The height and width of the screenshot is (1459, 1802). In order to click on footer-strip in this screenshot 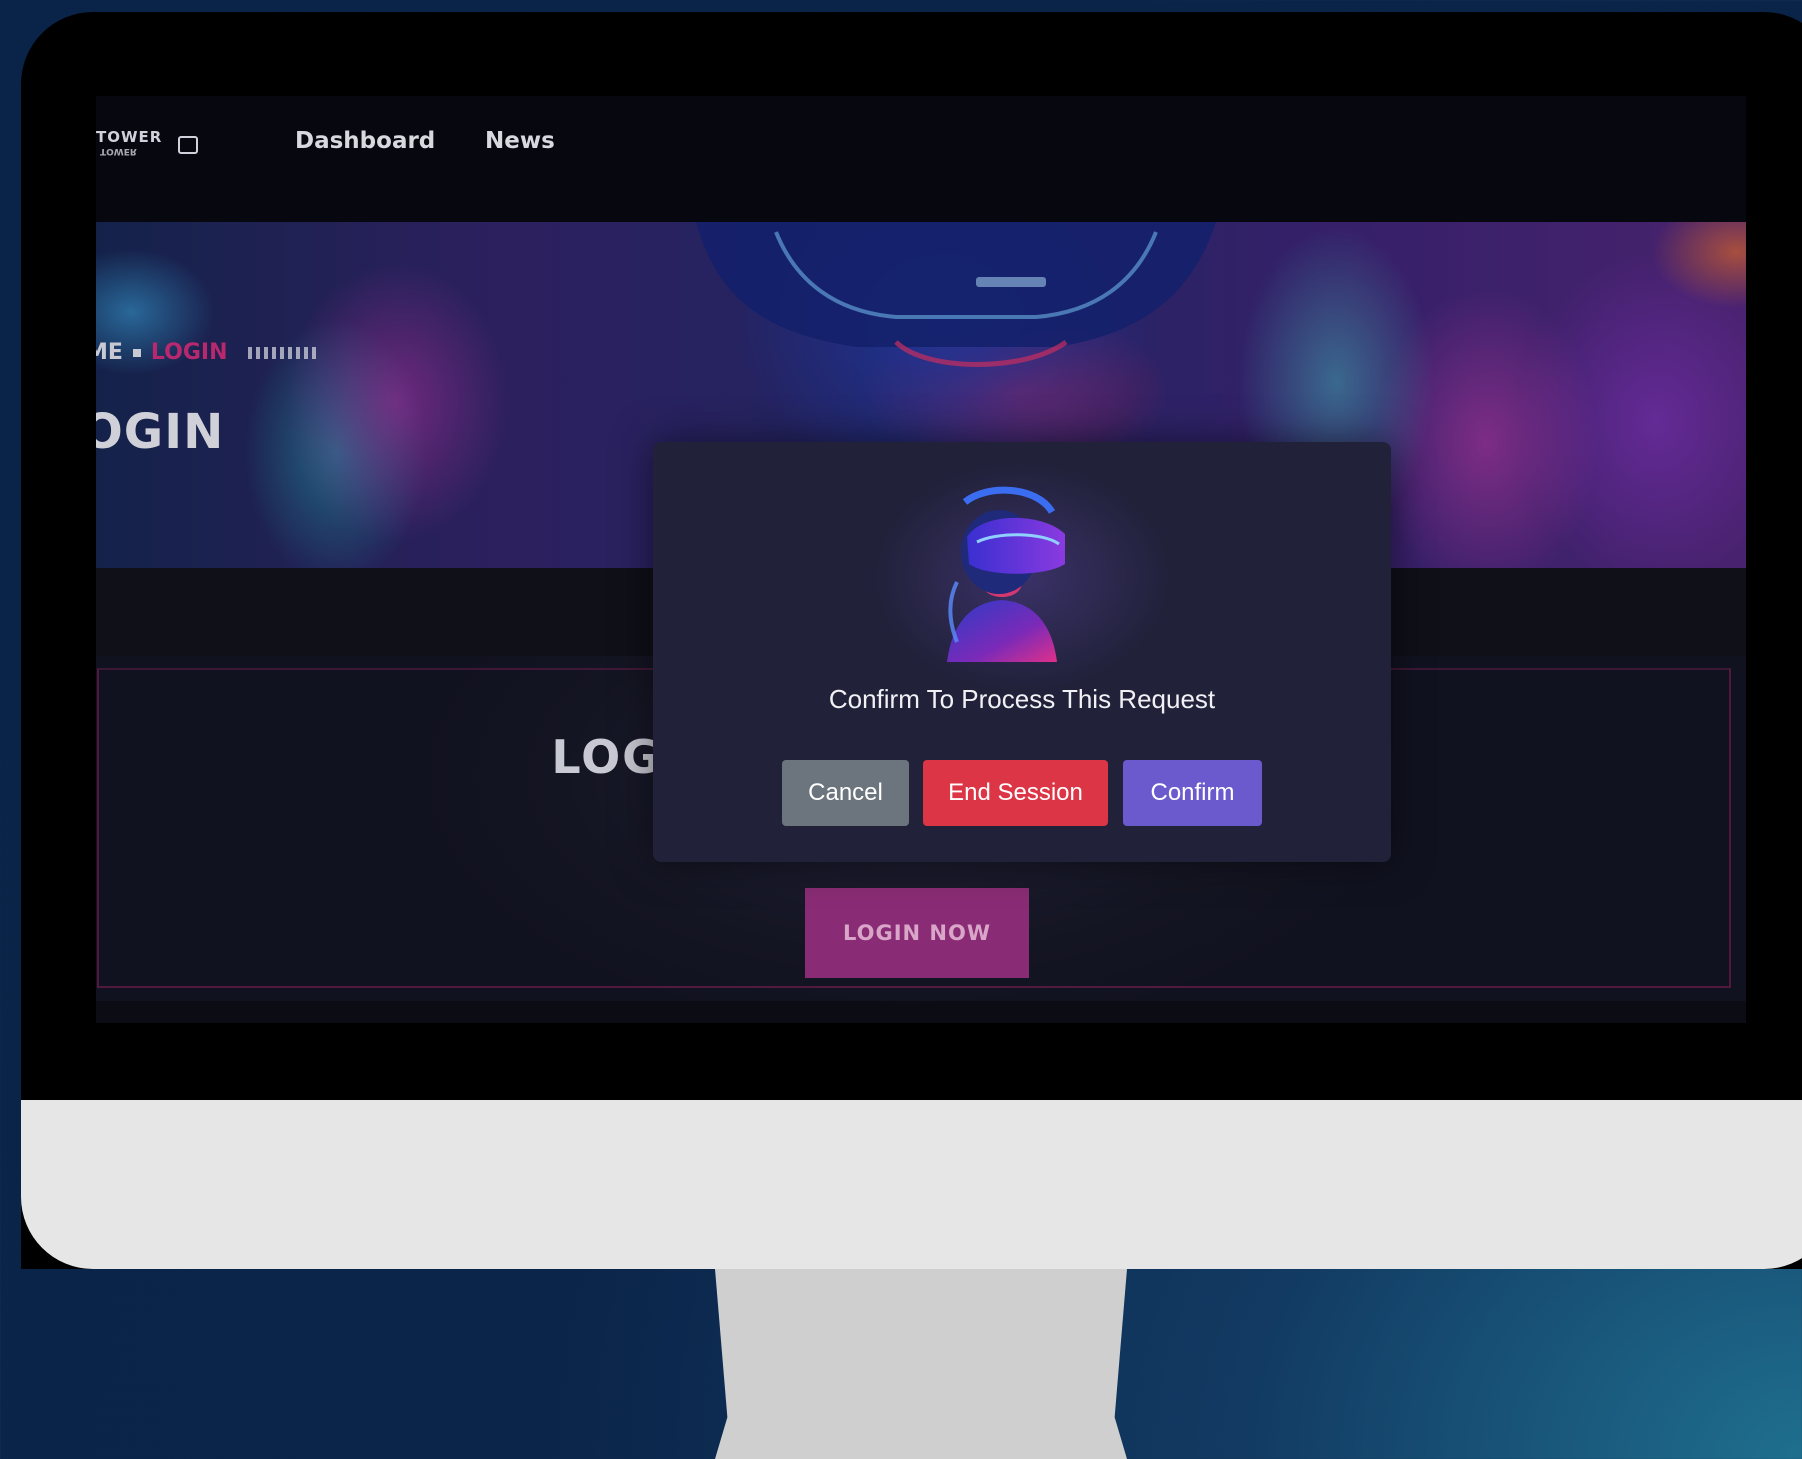, I will do `click(921, 1012)`.